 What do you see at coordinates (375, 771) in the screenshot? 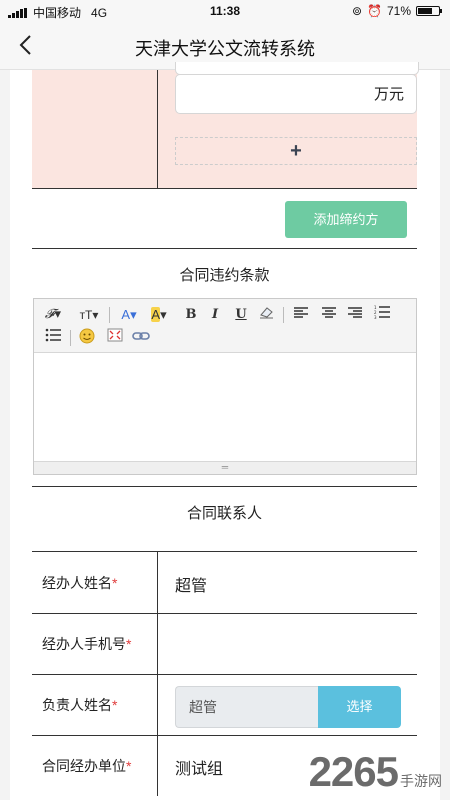
I see `watermark-logo: 2265 手游网` at bounding box center [375, 771].